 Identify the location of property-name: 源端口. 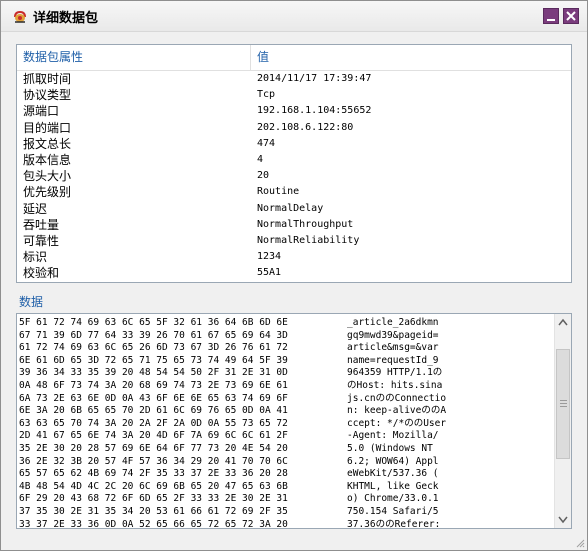
(41, 111).